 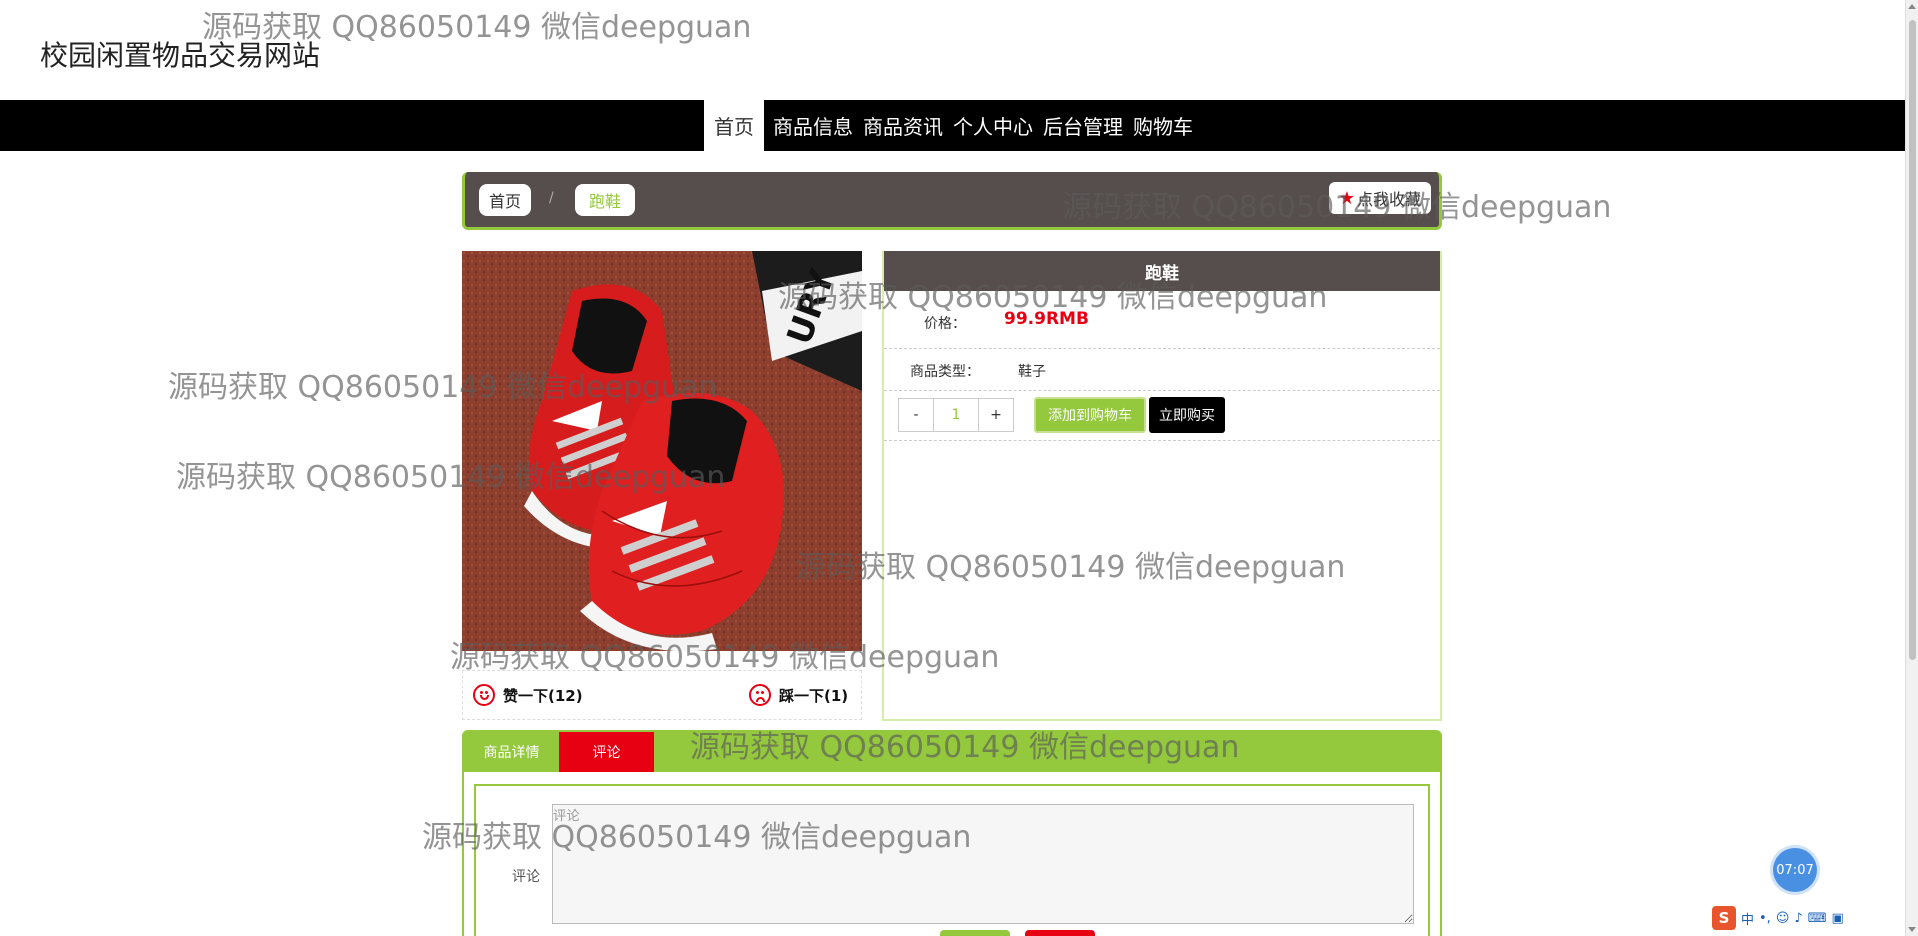 I want to click on ime-mic-icon: ♪, so click(x=1798, y=918).